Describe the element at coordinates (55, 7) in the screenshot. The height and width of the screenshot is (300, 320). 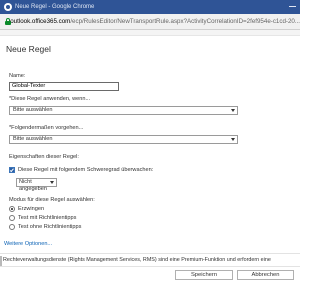
I see `window-title: Neue Regel - Google Chrome` at that location.